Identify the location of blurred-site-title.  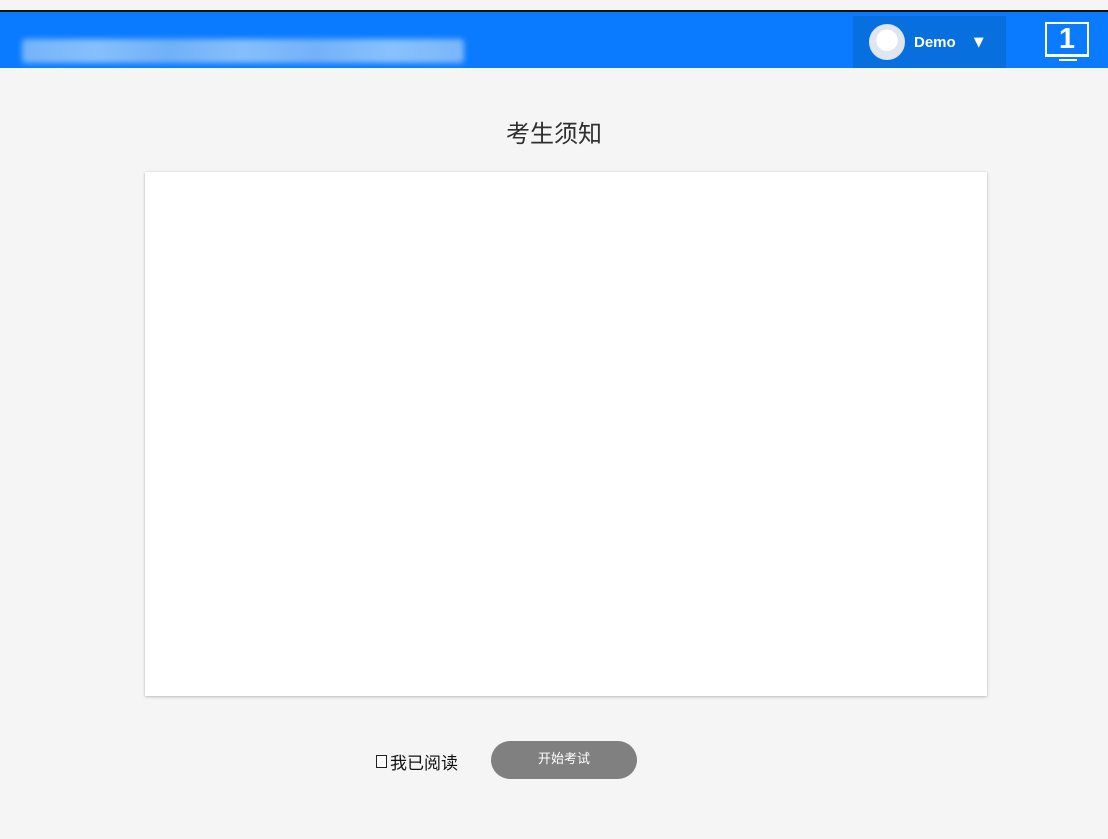
(243, 51).